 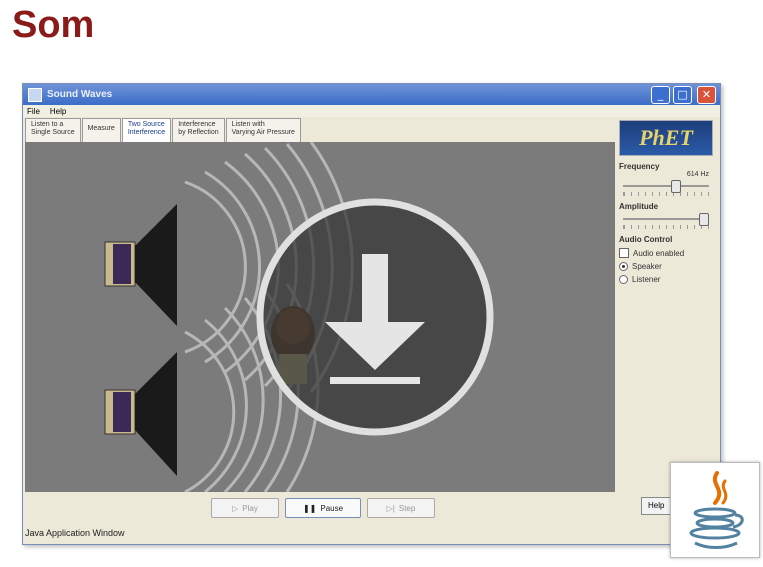 What do you see at coordinates (401, 508) in the screenshot?
I see `step-button: ▷| Step` at bounding box center [401, 508].